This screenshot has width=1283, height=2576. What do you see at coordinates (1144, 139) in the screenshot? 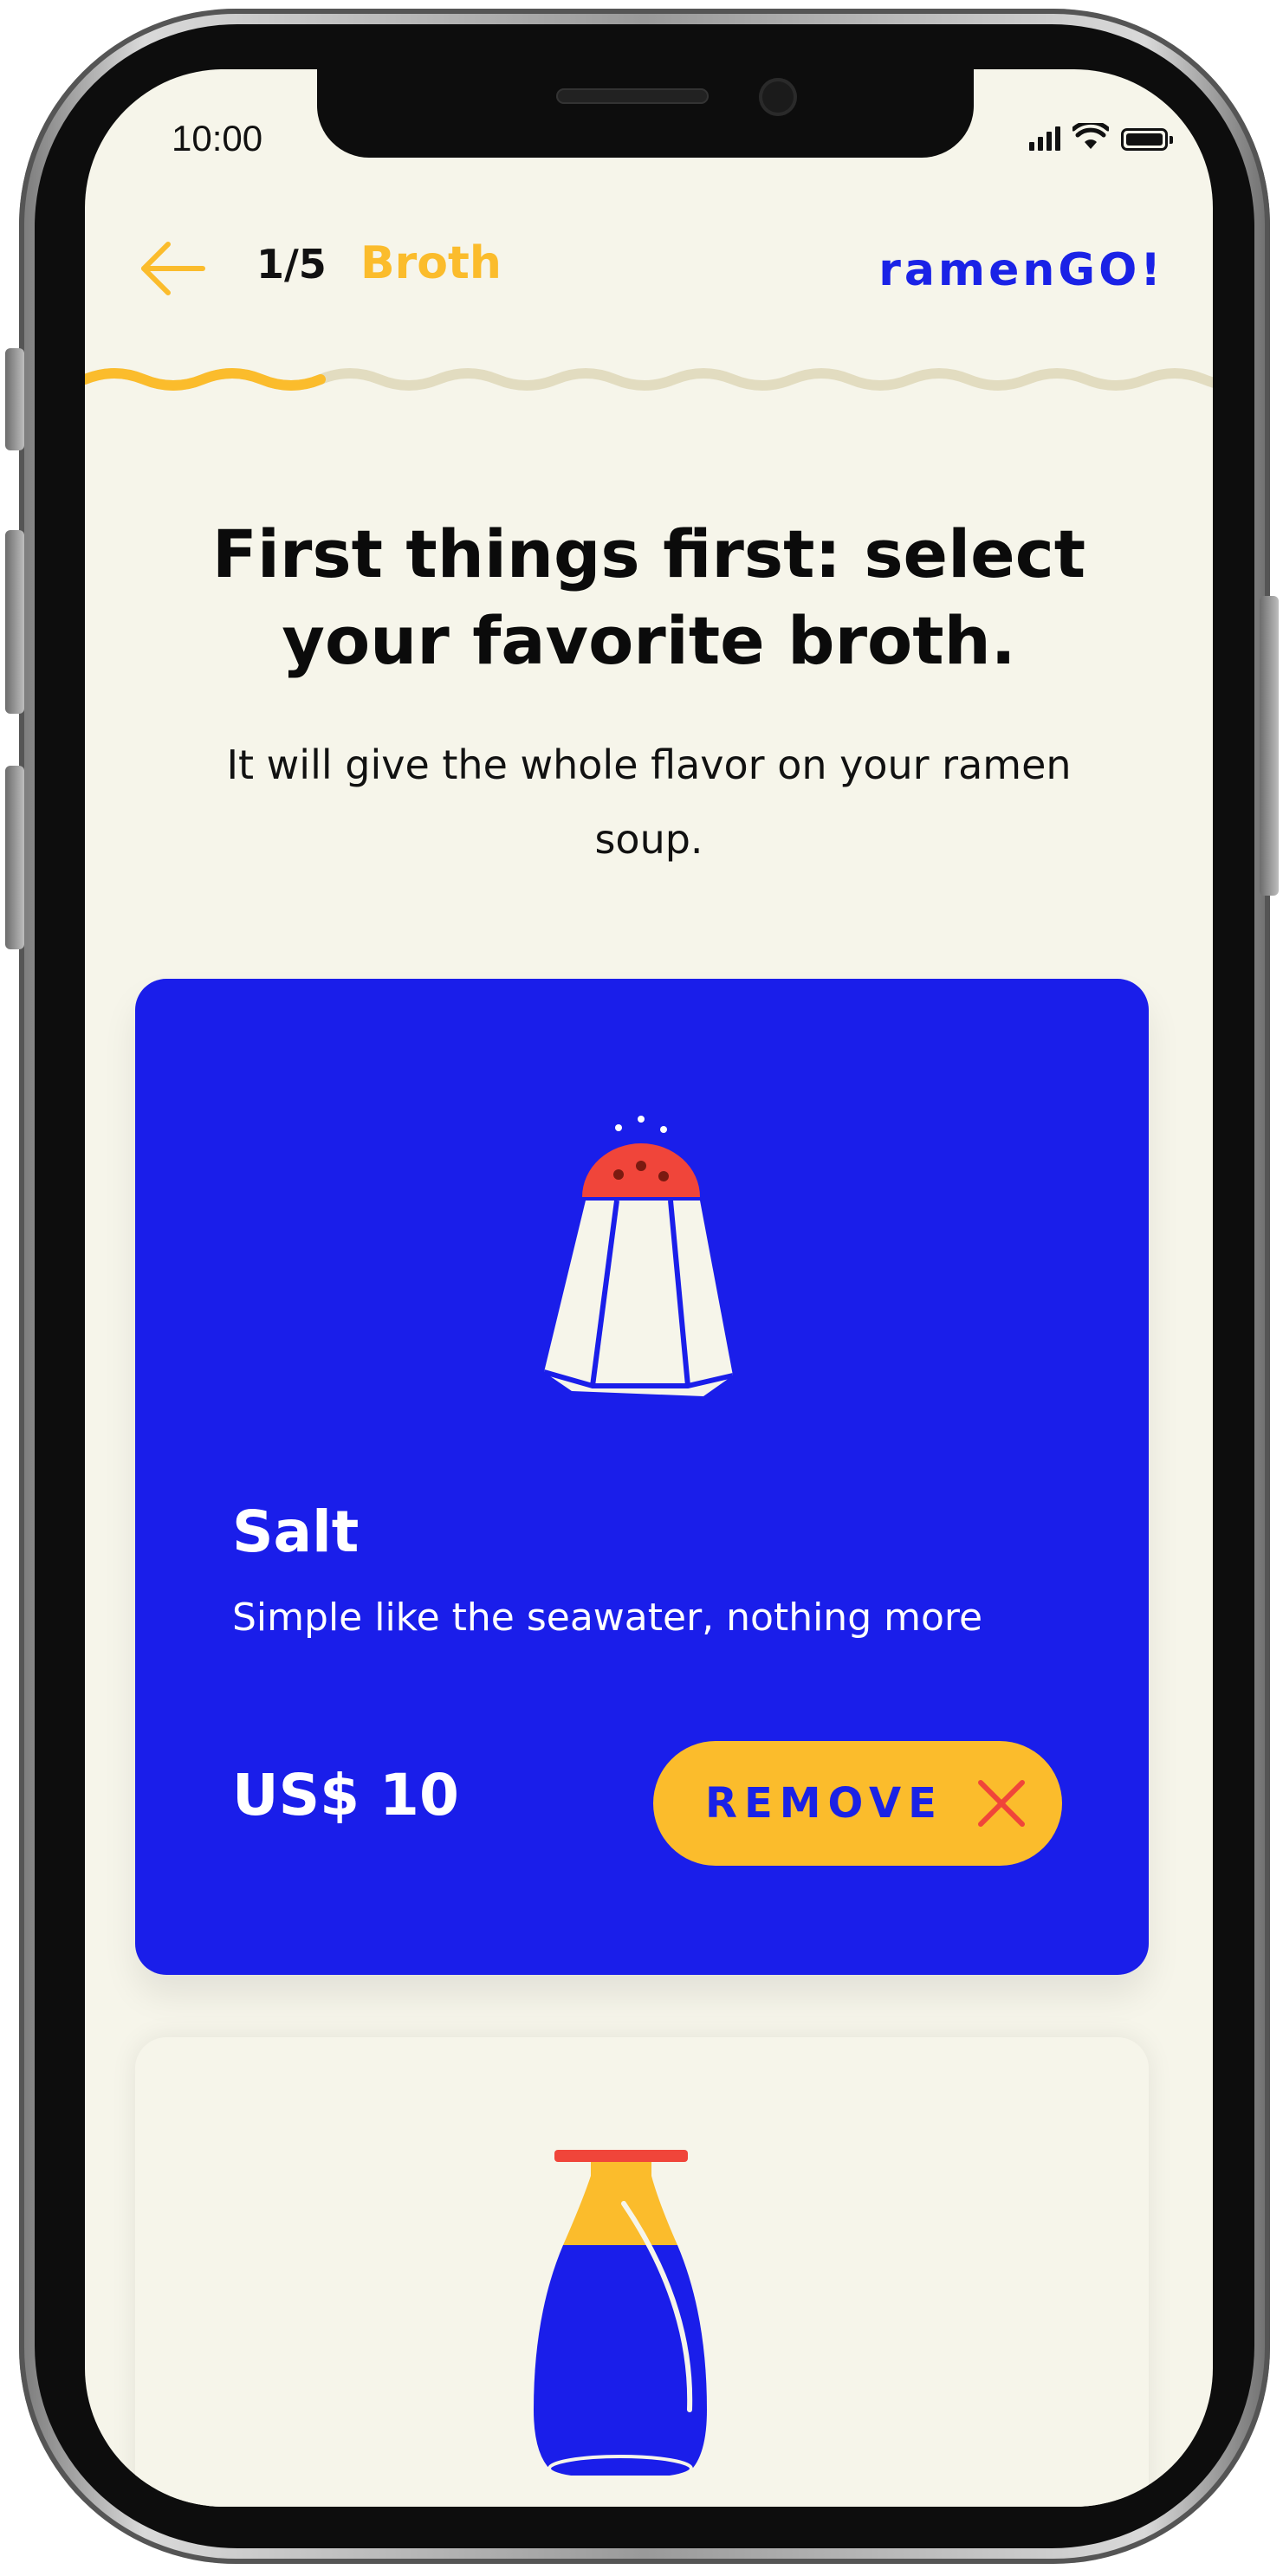
I see `battery-level` at bounding box center [1144, 139].